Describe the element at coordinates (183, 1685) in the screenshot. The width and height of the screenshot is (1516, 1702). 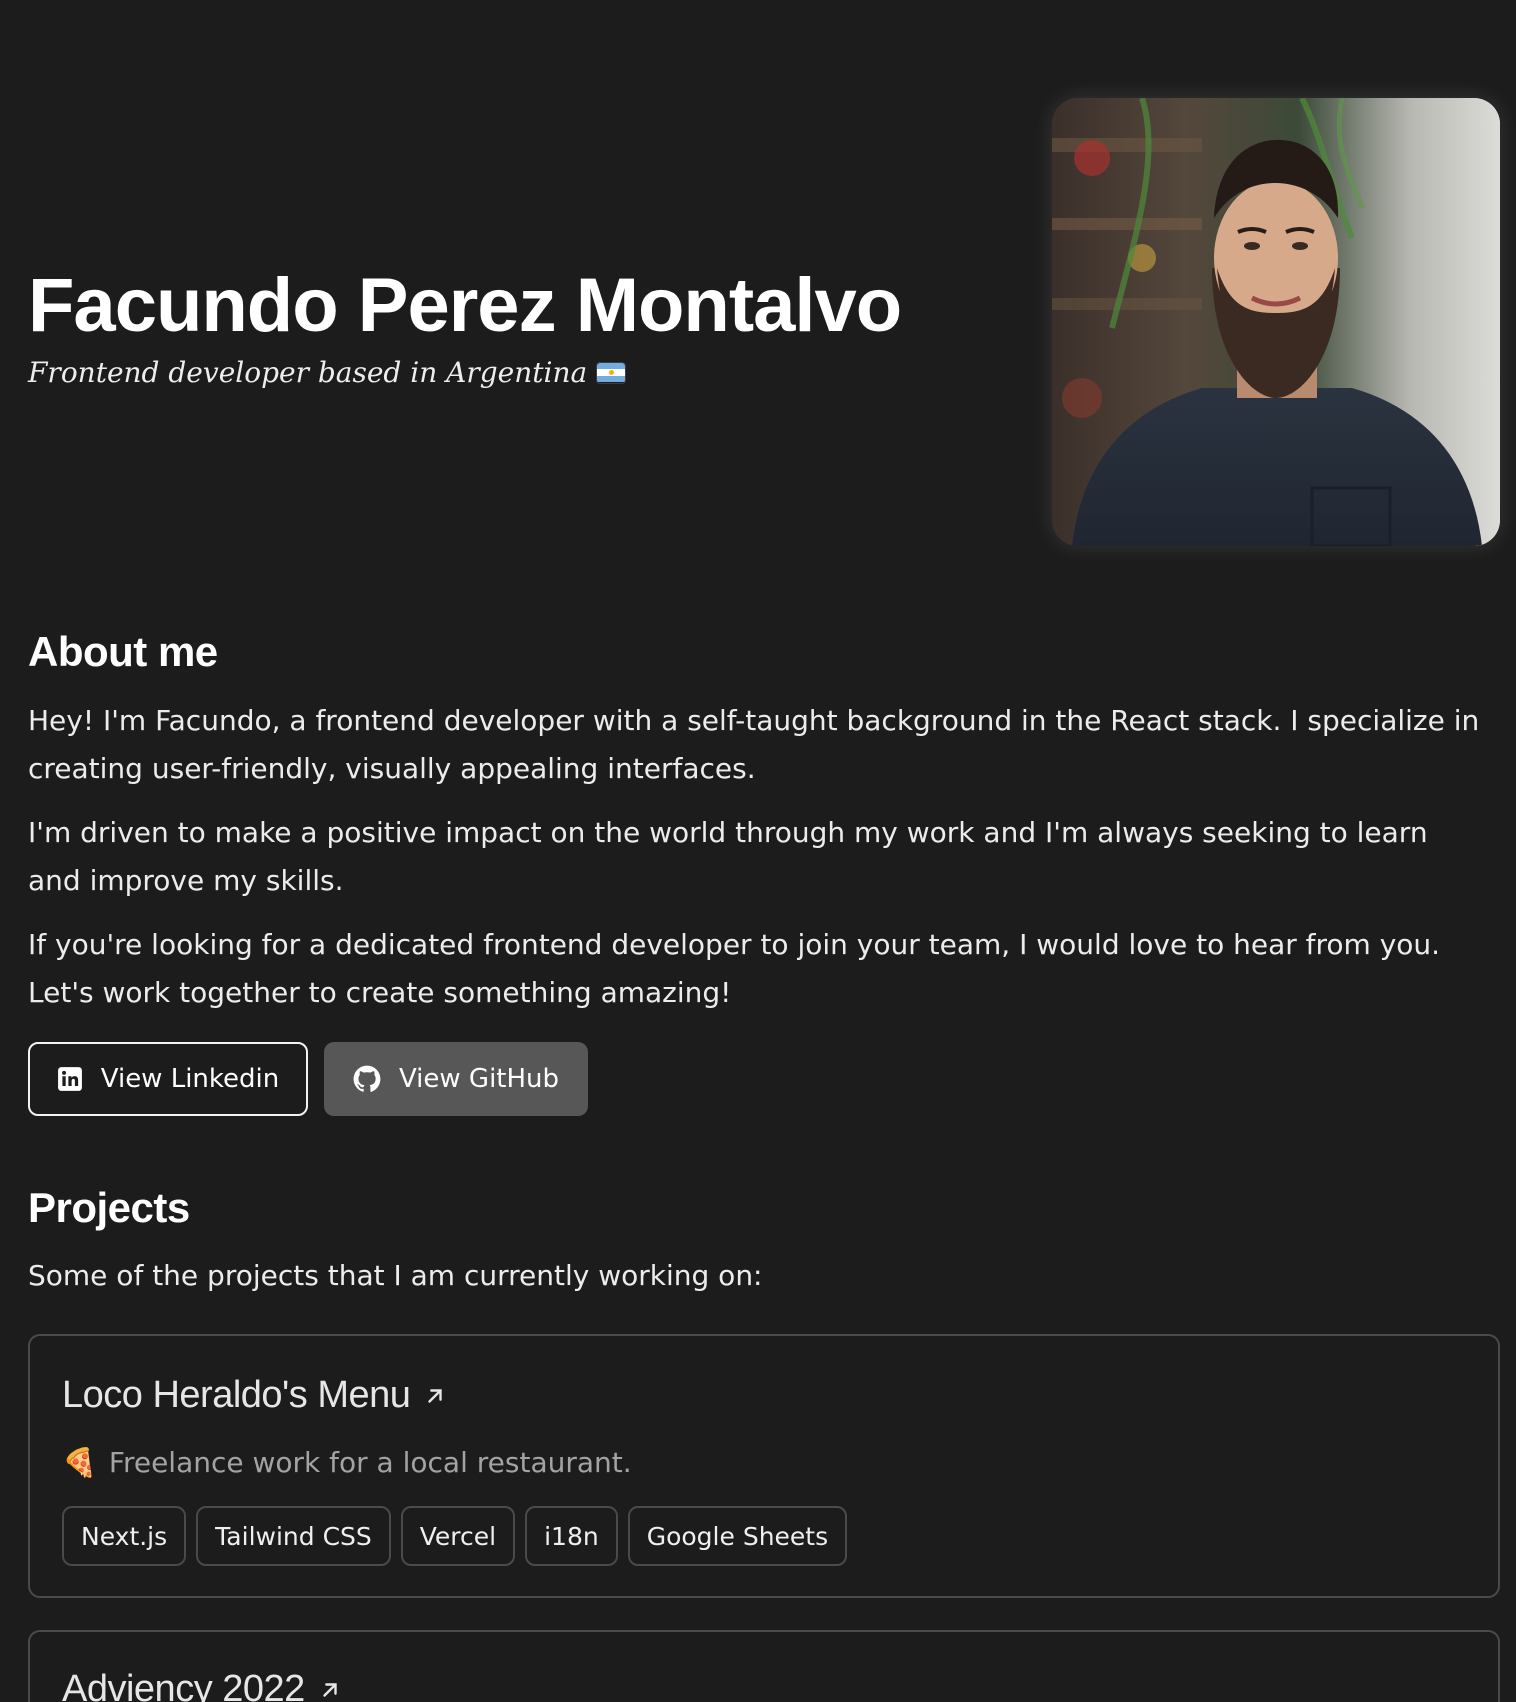
I see `project-title-text: Adviency 2022` at that location.